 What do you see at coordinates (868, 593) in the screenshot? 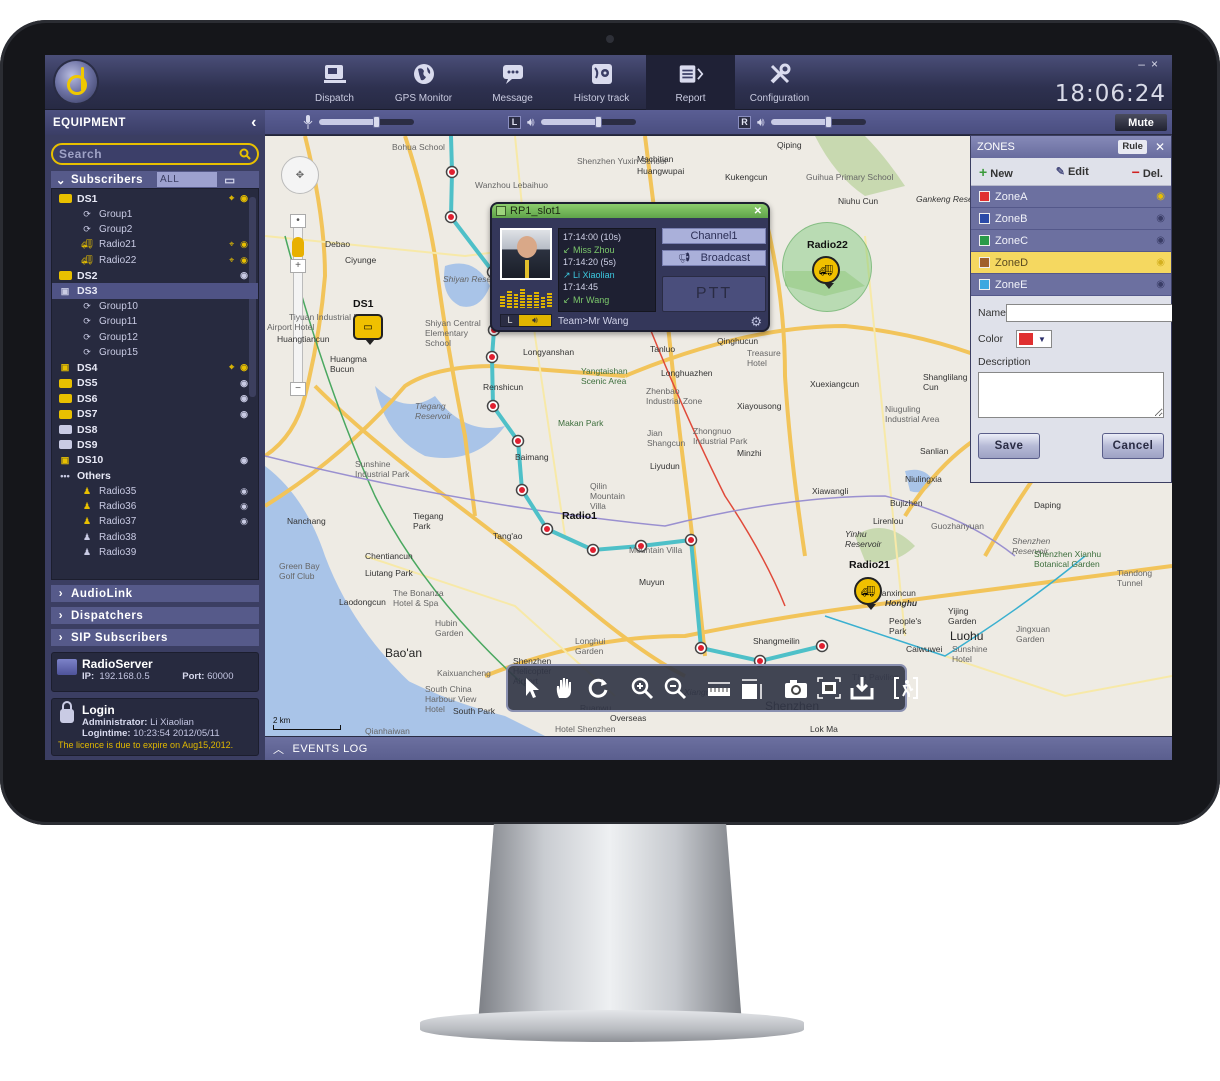
I see `radio21-marker: 🚚︎` at bounding box center [868, 593].